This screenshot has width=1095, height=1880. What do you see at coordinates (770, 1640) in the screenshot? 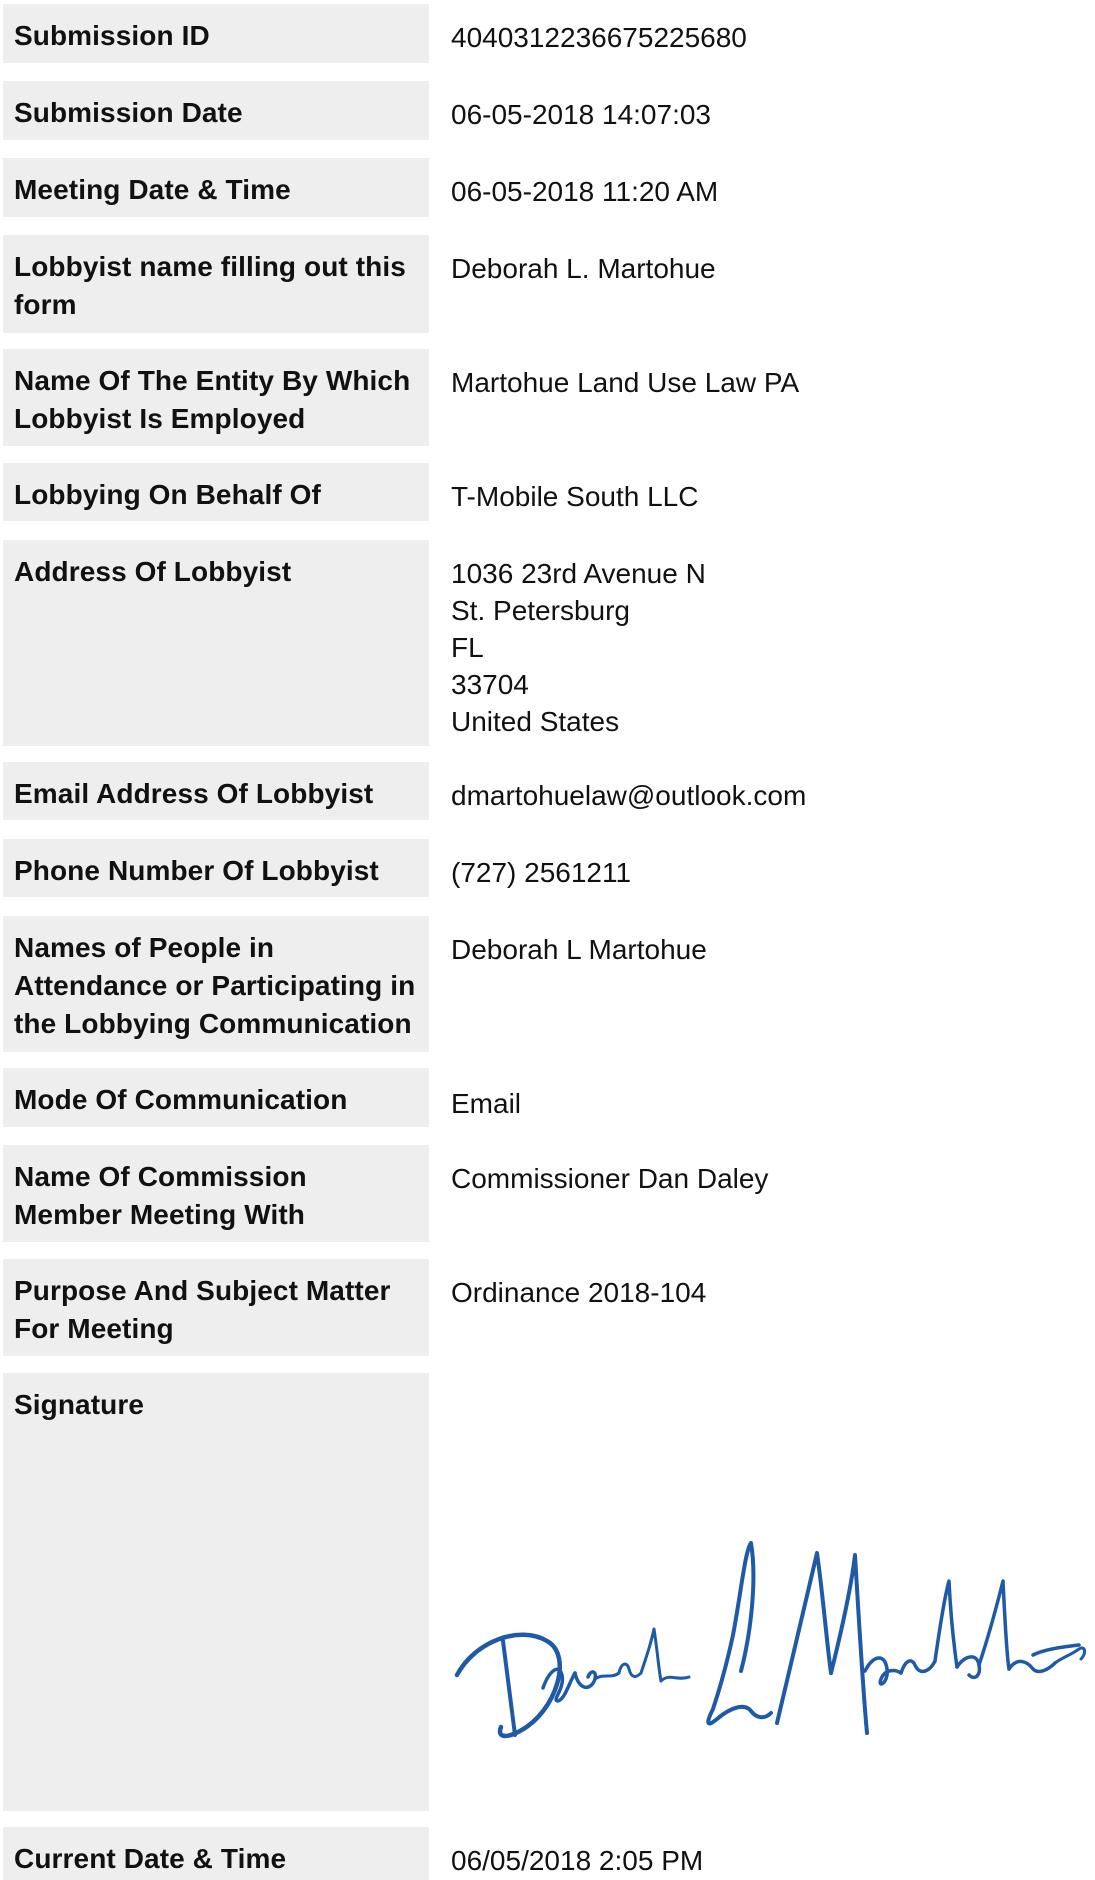
I see `signature-svg` at bounding box center [770, 1640].